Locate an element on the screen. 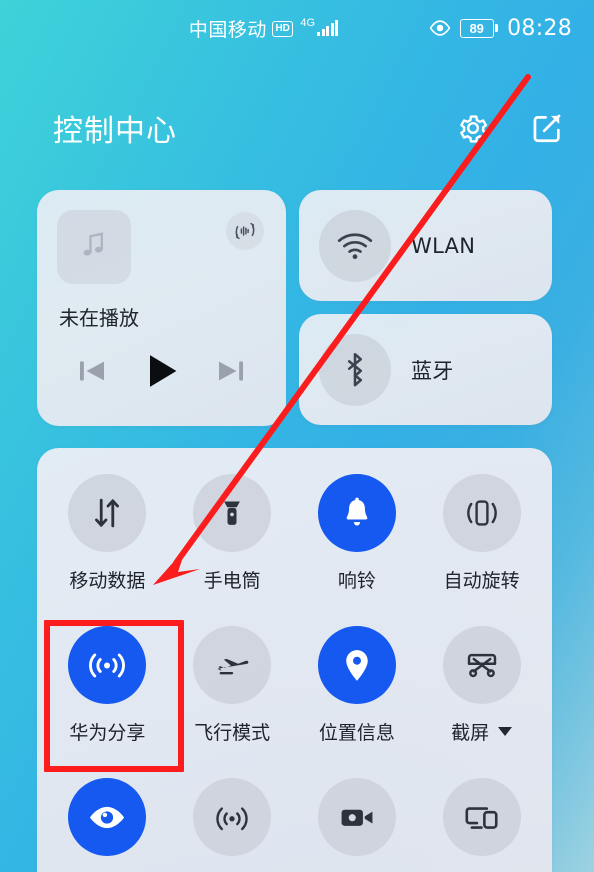 The height and width of the screenshot is (872, 594). screenshot-label: 截屏 is located at coordinates (470, 733).